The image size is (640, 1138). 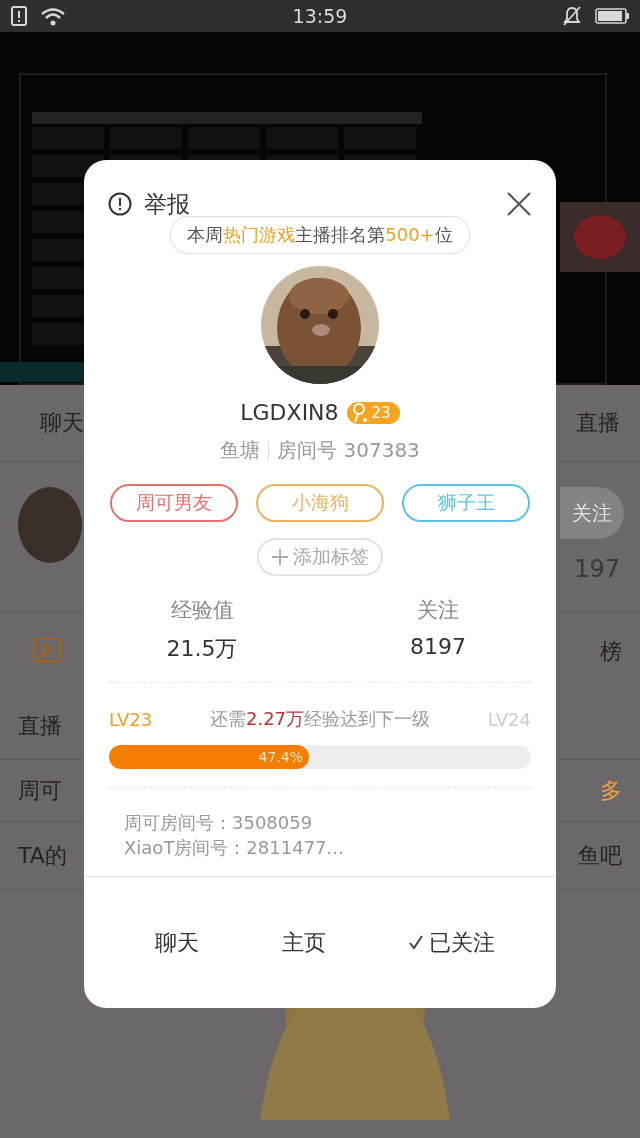 What do you see at coordinates (62, 423) in the screenshot?
I see `tab: 聊天` at bounding box center [62, 423].